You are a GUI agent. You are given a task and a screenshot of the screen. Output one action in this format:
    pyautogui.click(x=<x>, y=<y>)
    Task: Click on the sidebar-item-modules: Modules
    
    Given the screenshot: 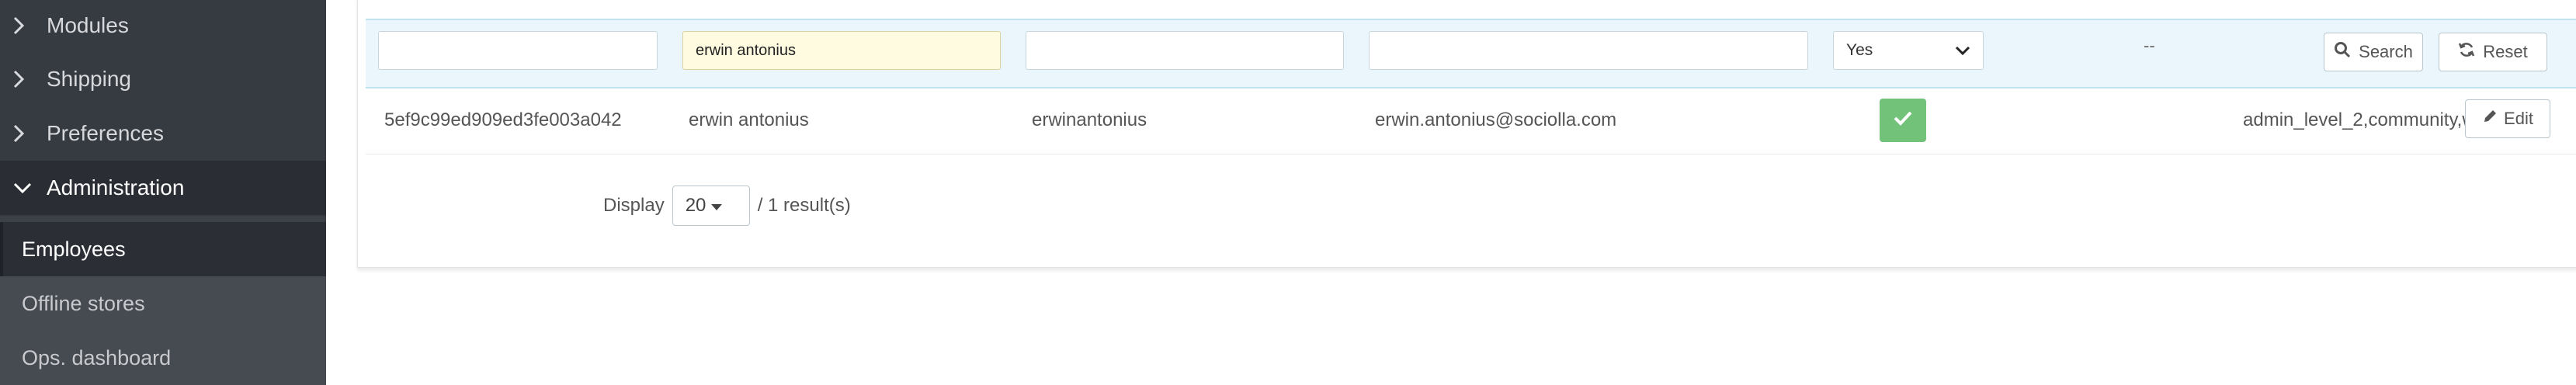 What is the action you would take?
    pyautogui.click(x=163, y=26)
    